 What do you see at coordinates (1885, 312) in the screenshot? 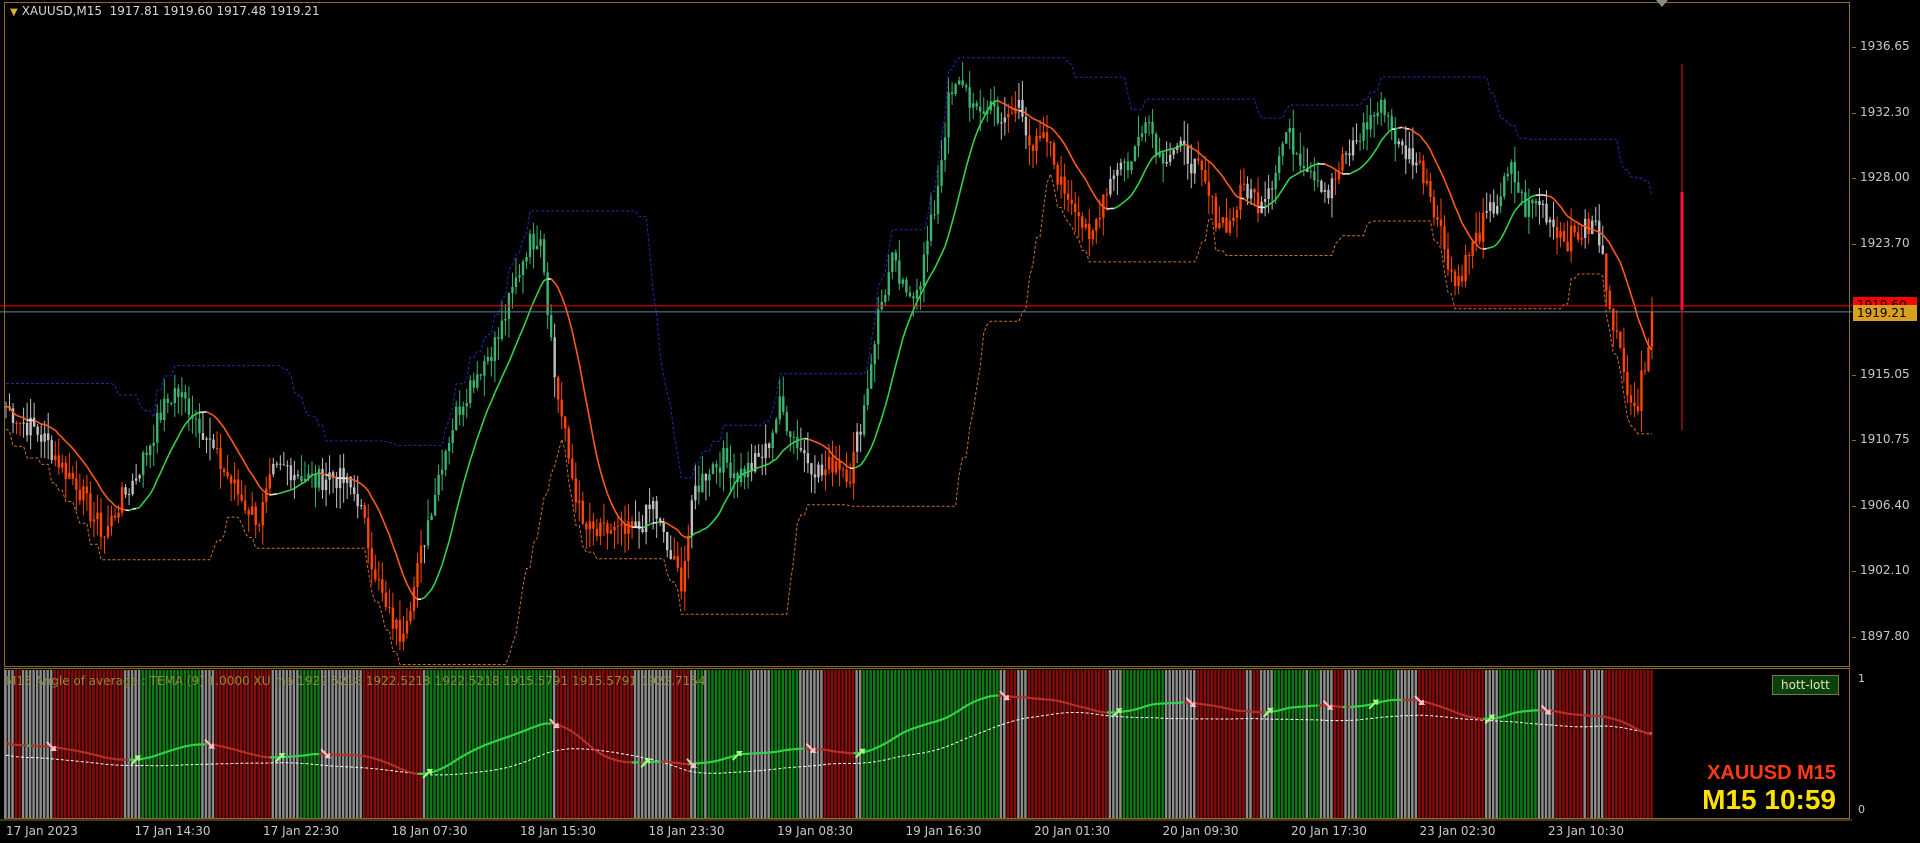
I see `bid-price-badge: 1919.21` at bounding box center [1885, 312].